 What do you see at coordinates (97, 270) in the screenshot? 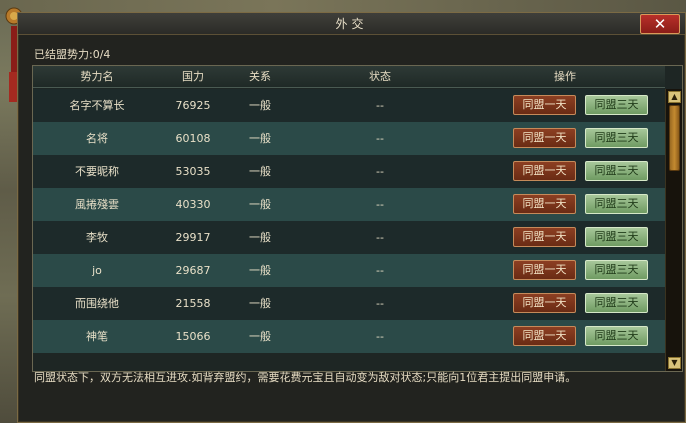
I see `faction-name: jo` at bounding box center [97, 270].